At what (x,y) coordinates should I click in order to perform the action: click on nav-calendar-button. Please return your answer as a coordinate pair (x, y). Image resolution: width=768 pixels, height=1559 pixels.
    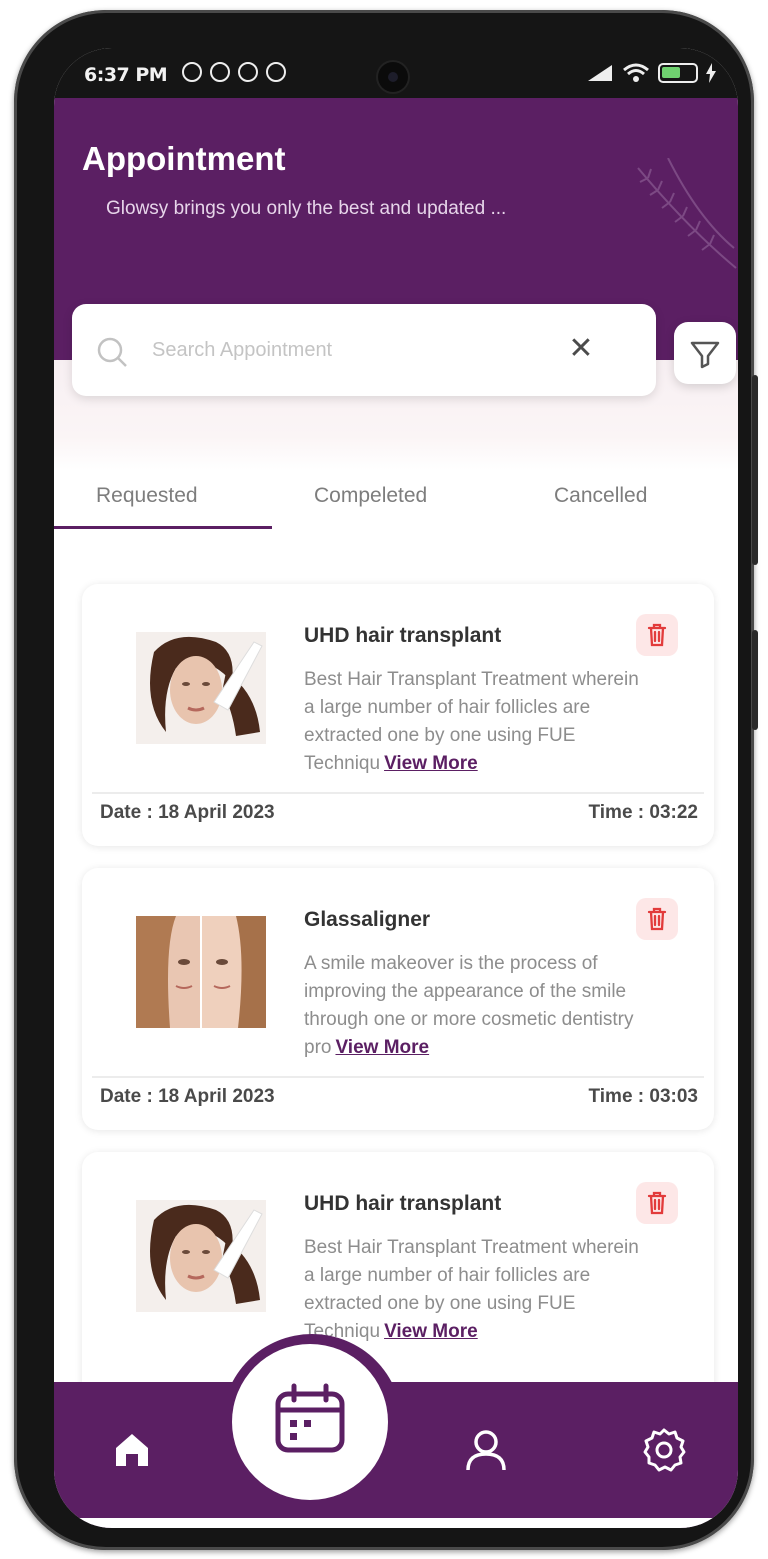
    Looking at the image, I should click on (310, 1422).